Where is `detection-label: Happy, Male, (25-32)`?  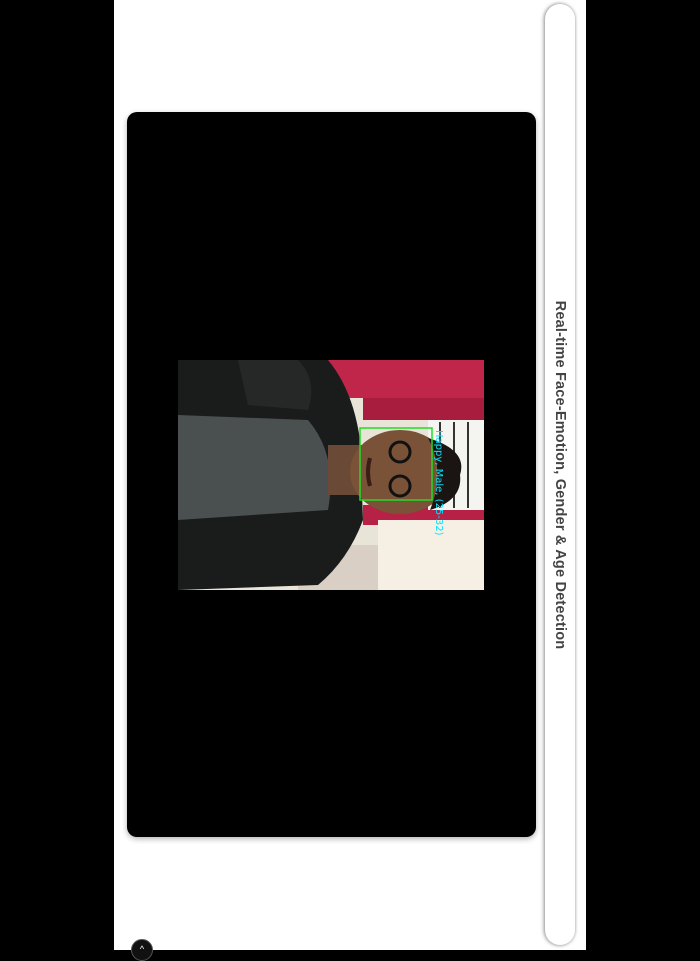 detection-label: Happy, Male, (25-32) is located at coordinates (438, 483).